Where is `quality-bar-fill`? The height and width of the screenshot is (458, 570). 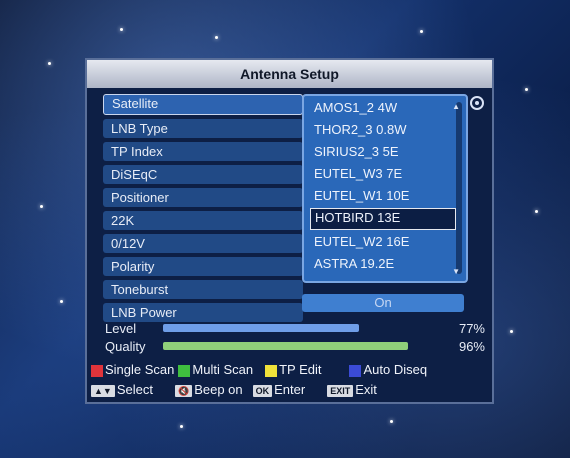 quality-bar-fill is located at coordinates (285, 346).